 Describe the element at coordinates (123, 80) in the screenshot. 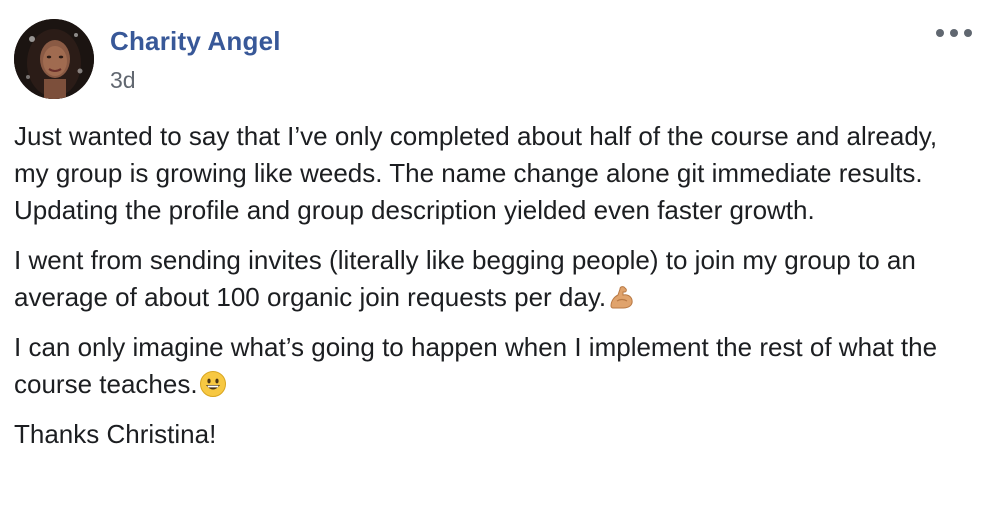

I see `post-timestamp: 3d` at that location.